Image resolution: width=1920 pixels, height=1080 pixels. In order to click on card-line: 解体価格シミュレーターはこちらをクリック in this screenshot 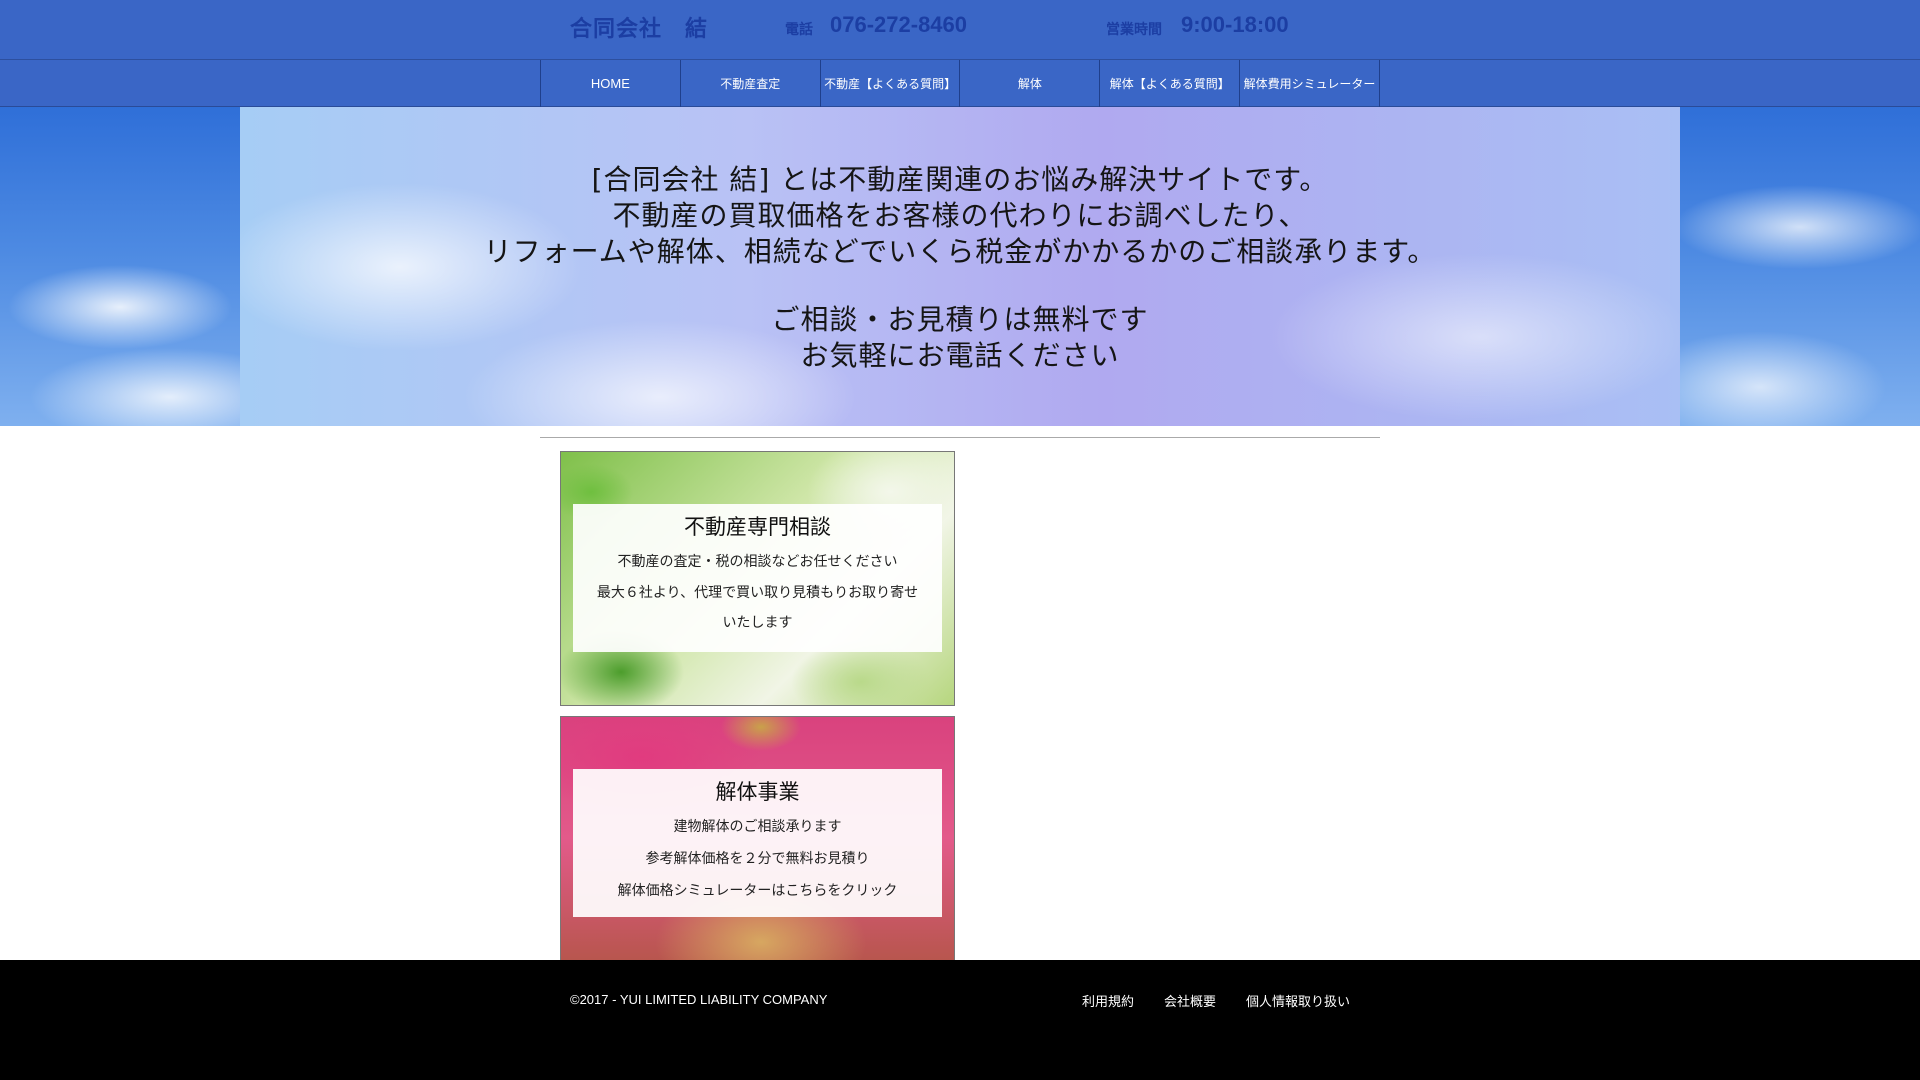, I will do `click(757, 891)`.